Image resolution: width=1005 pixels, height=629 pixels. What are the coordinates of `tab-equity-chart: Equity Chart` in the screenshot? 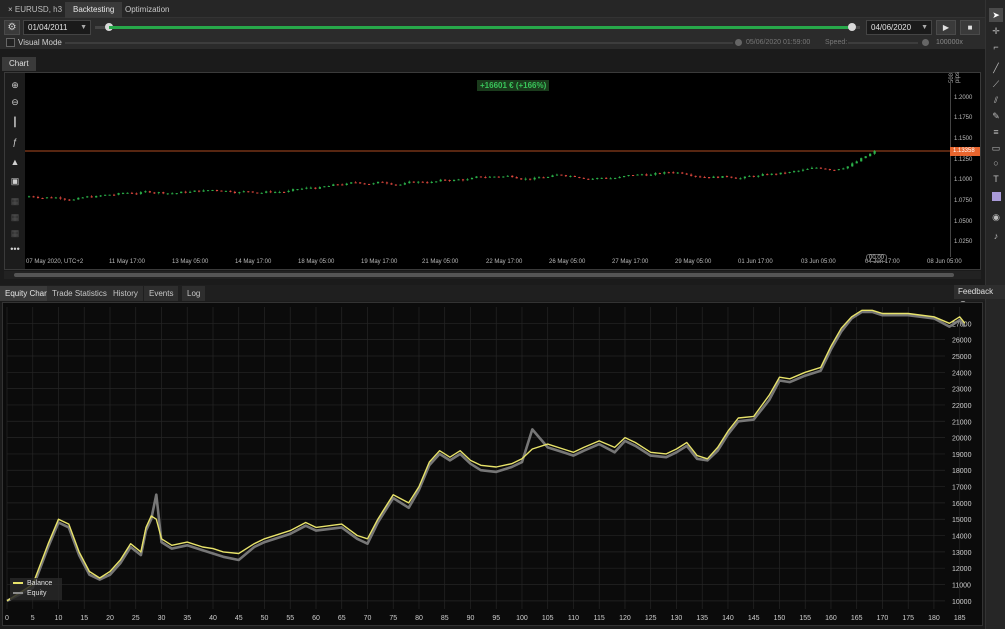 It's located at (27, 293).